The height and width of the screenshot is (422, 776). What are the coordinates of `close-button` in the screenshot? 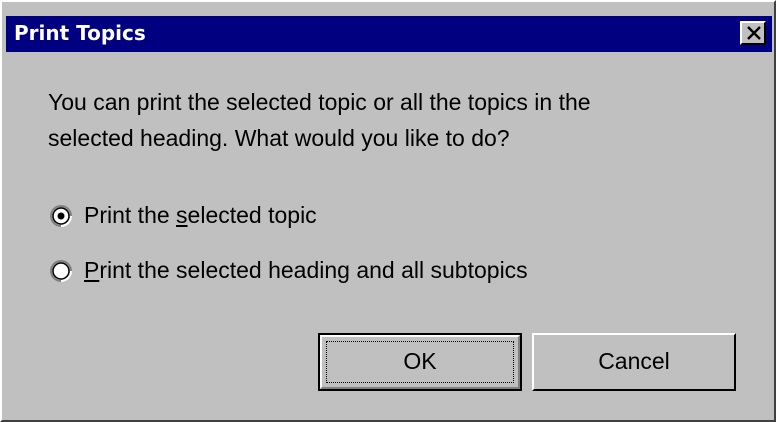 It's located at (753, 33).